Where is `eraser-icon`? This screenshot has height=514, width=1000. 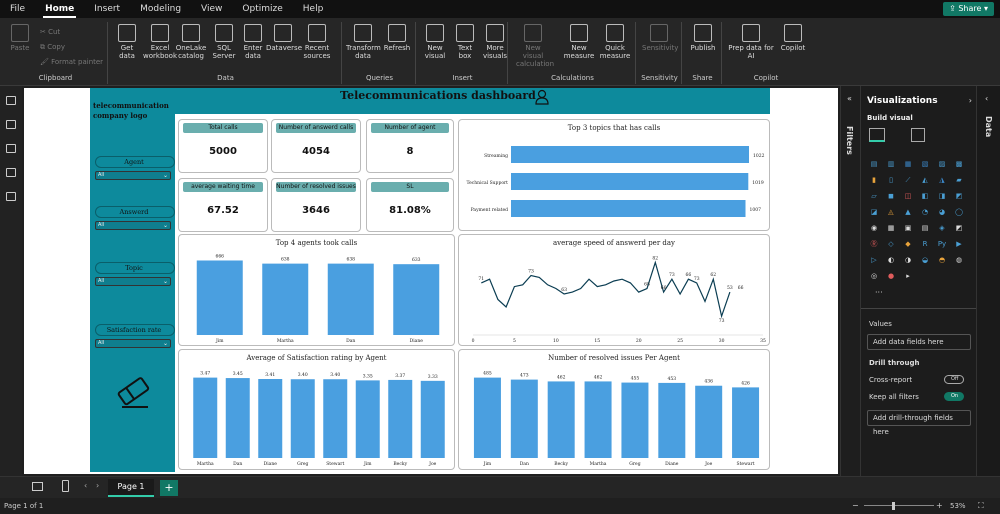 eraser-icon is located at coordinates (134, 392).